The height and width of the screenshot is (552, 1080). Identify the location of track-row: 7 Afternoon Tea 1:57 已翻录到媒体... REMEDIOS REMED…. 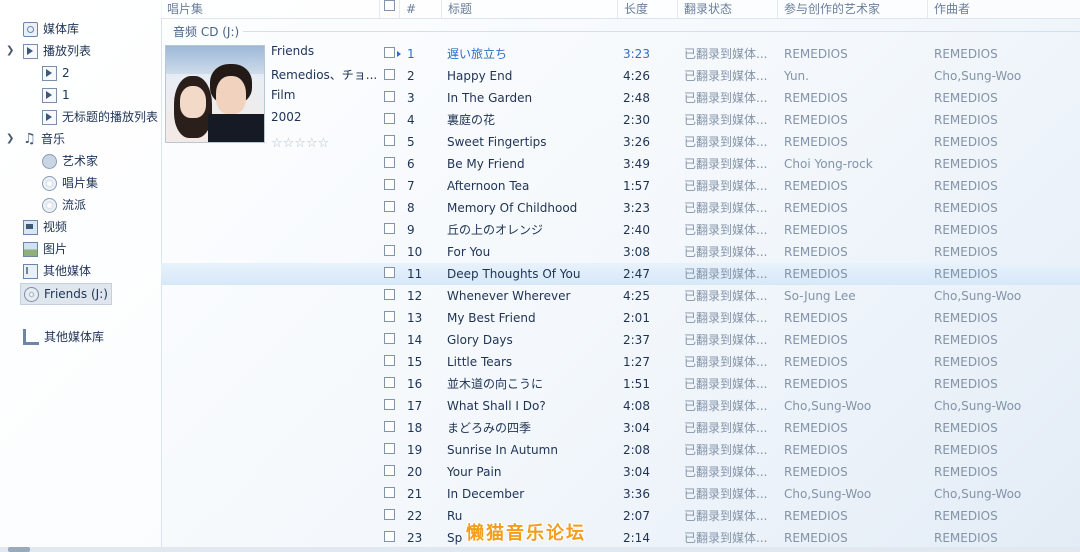
(620, 186).